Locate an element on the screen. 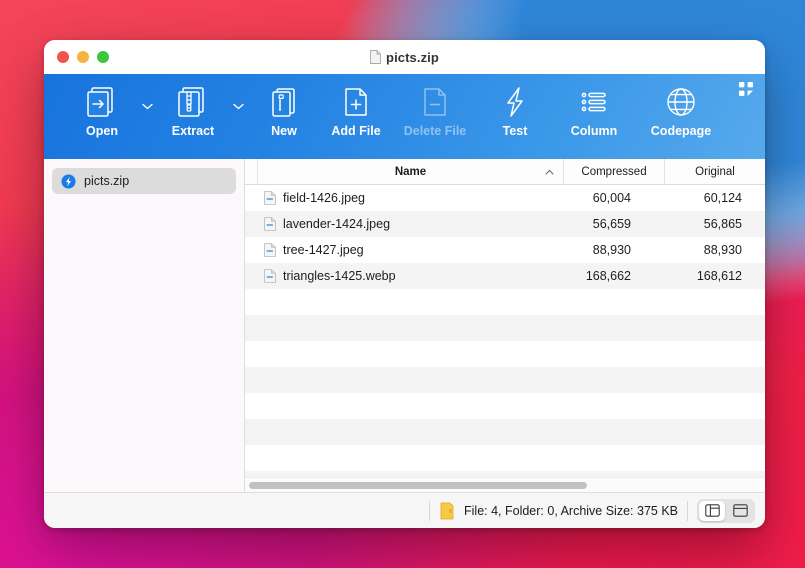 Image resolution: width=805 pixels, height=568 pixels. toolbar-label-extract: Extract is located at coordinates (193, 131).